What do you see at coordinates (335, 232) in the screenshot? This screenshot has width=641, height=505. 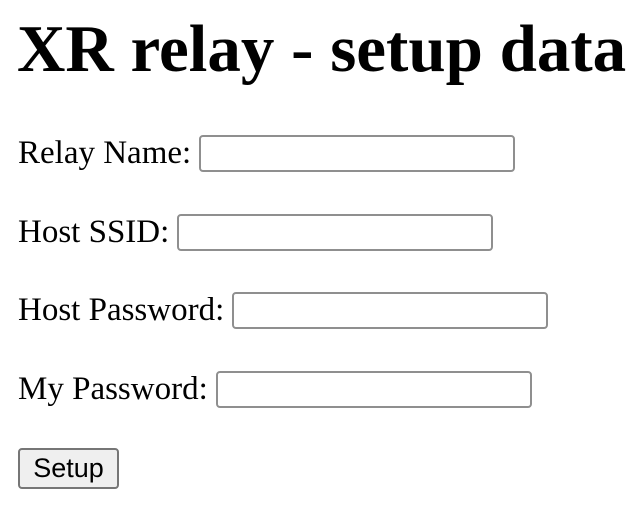 I see `host-ssid-input` at bounding box center [335, 232].